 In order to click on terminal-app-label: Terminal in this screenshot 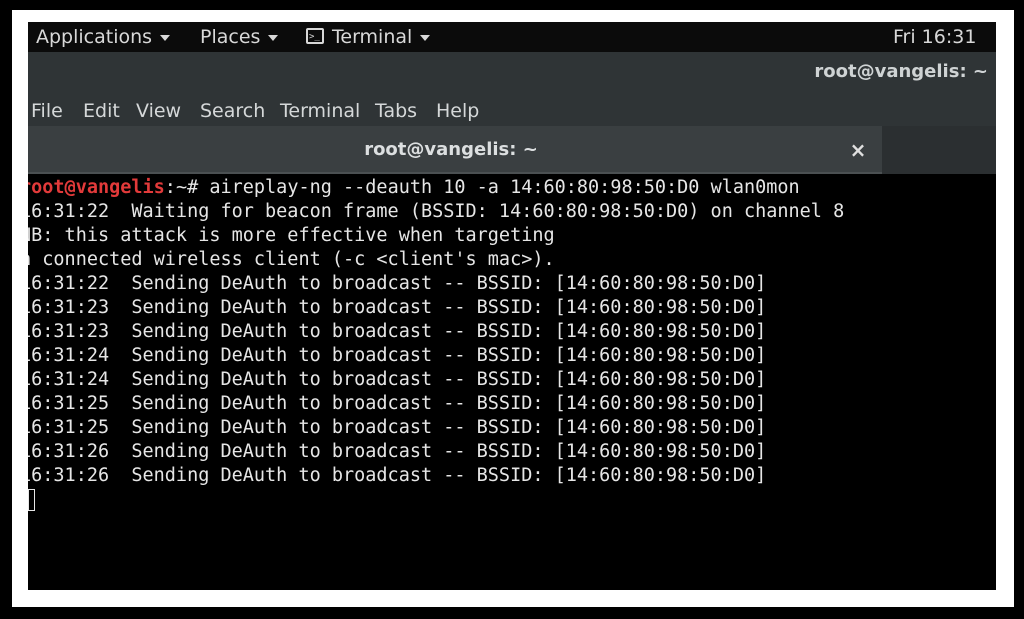, I will do `click(372, 37)`.